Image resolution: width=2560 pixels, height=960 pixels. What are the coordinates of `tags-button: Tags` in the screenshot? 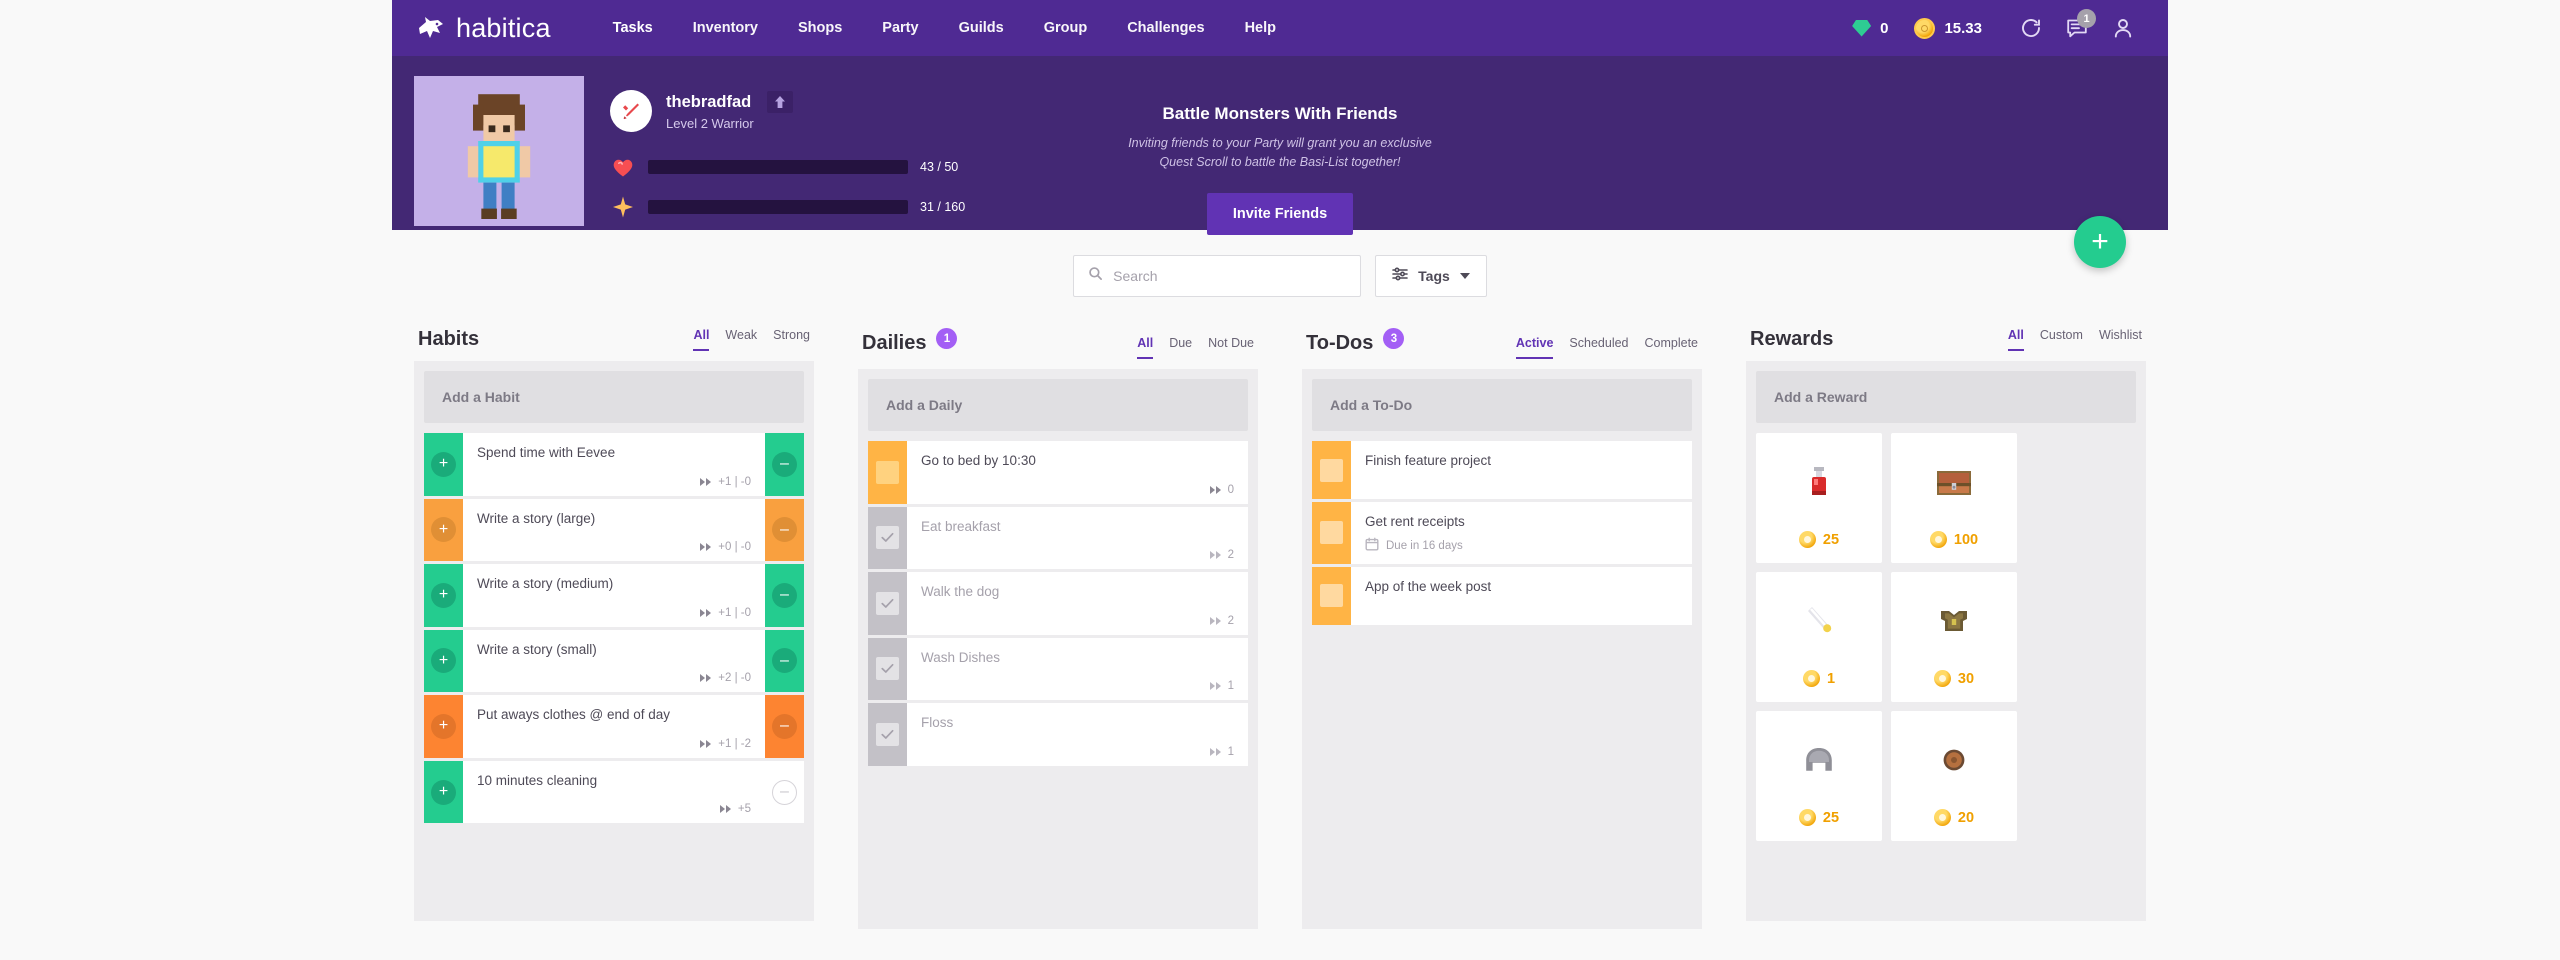 It's located at (1431, 276).